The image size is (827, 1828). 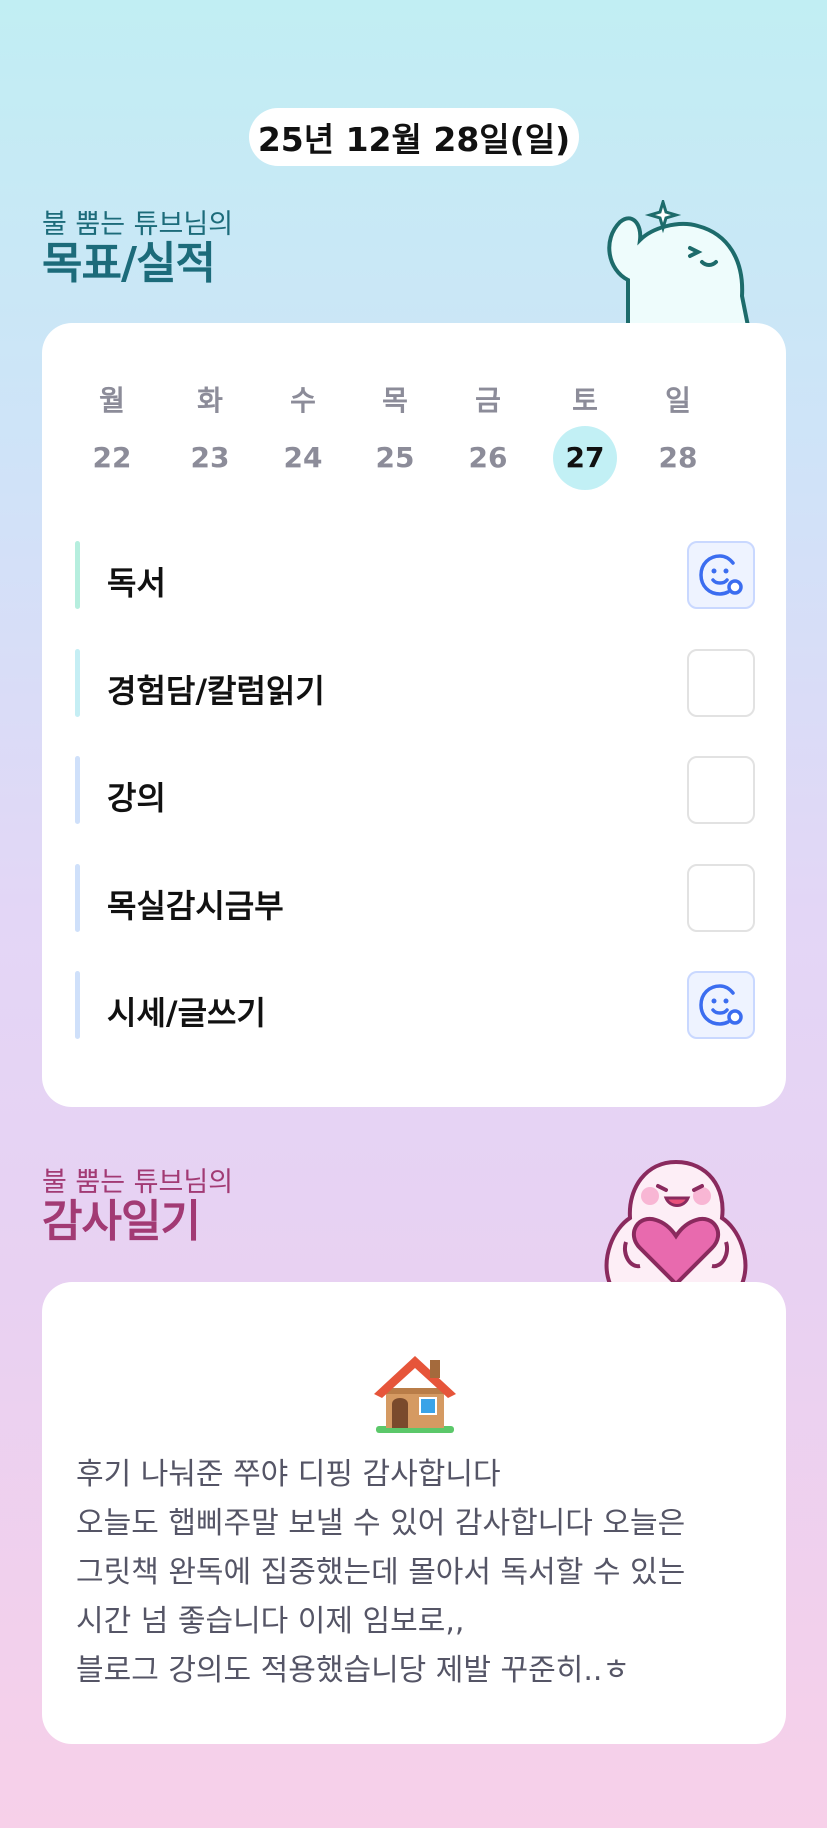 I want to click on task-name: 강의, so click(x=136, y=798).